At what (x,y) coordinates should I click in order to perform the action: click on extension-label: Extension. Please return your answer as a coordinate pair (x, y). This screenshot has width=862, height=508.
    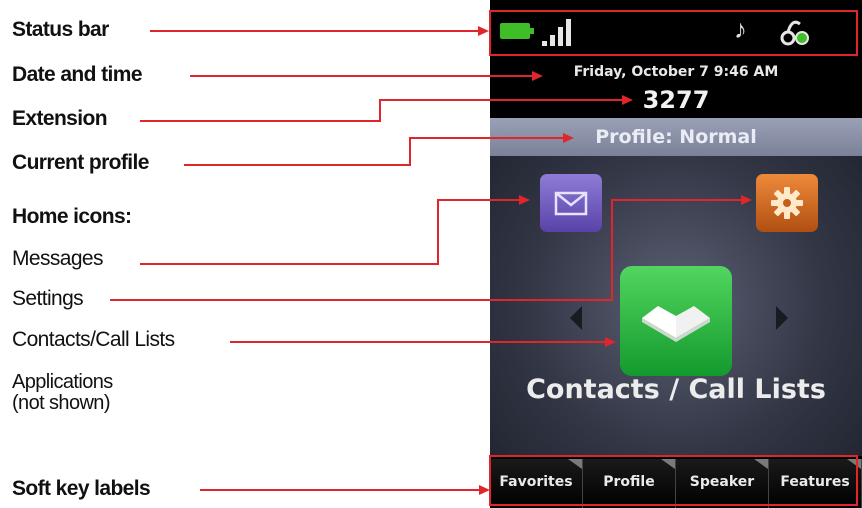
    Looking at the image, I should click on (60, 118).